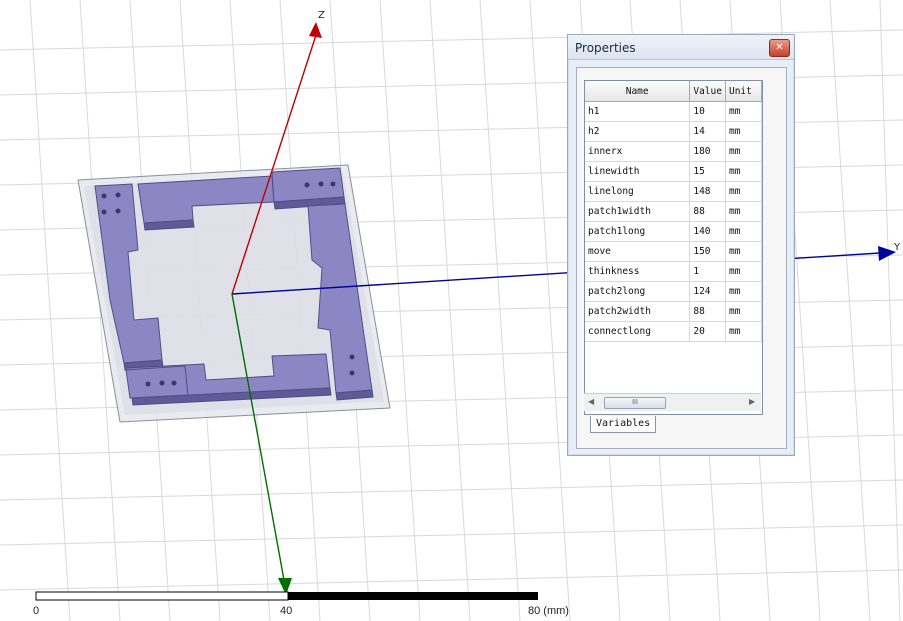 Image resolution: width=903 pixels, height=621 pixels. What do you see at coordinates (707, 91) in the screenshot?
I see `column-header-value: Value` at bounding box center [707, 91].